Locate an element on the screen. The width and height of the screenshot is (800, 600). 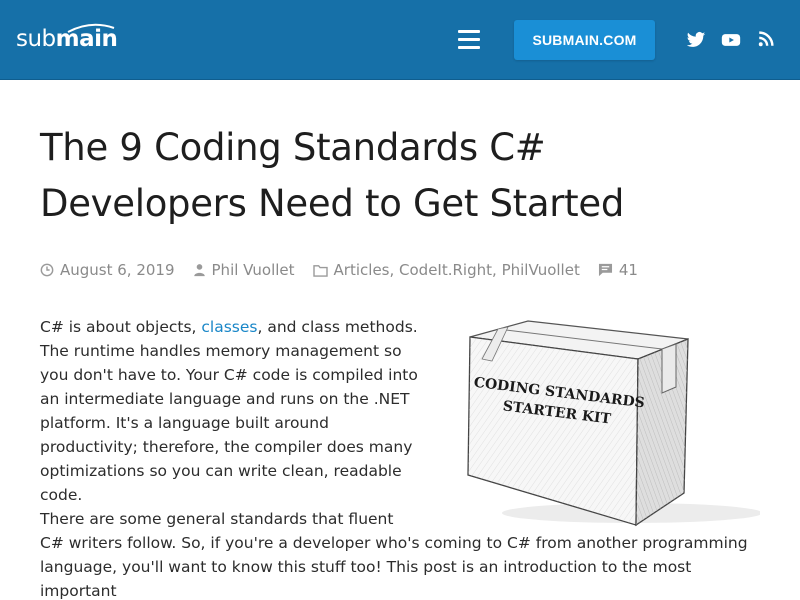
comment-count: 41 is located at coordinates (628, 270).